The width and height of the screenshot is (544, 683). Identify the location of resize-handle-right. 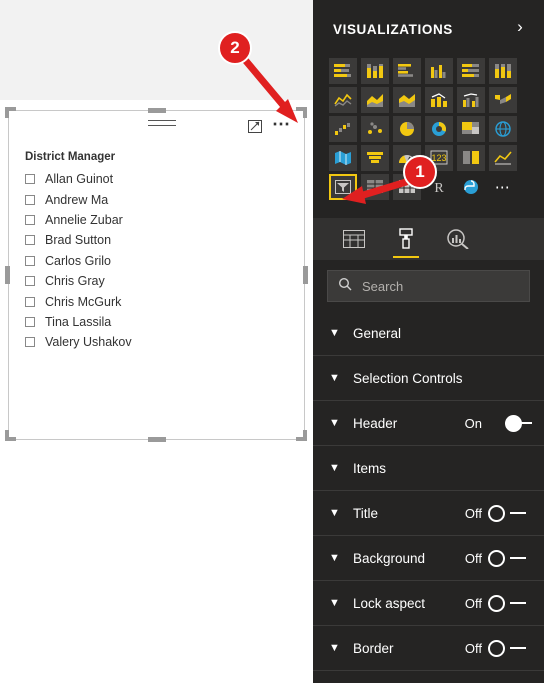
(305, 275).